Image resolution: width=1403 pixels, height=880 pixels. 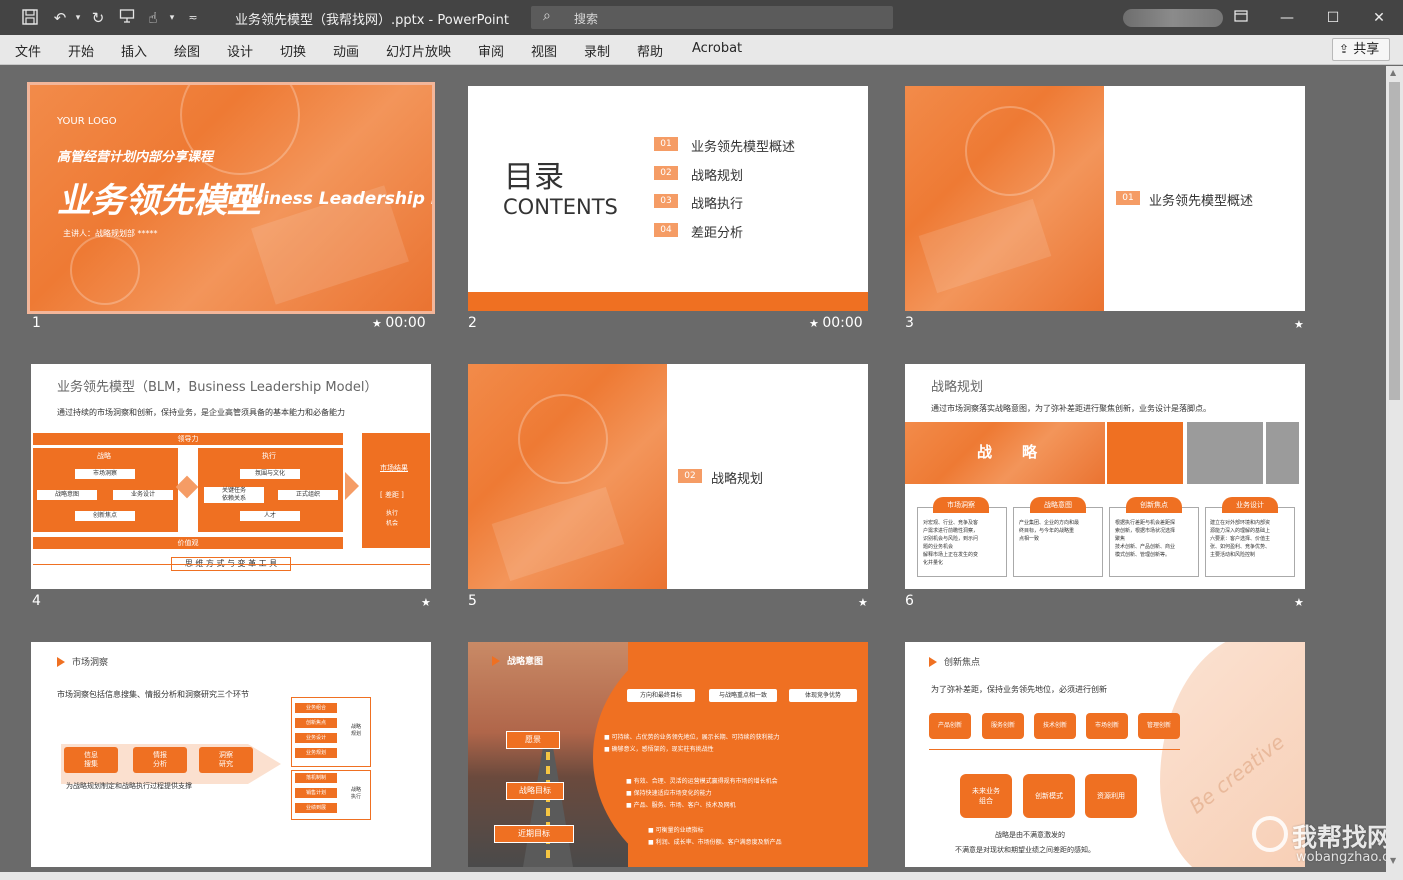 I want to click on save-icon, so click(x=30, y=18).